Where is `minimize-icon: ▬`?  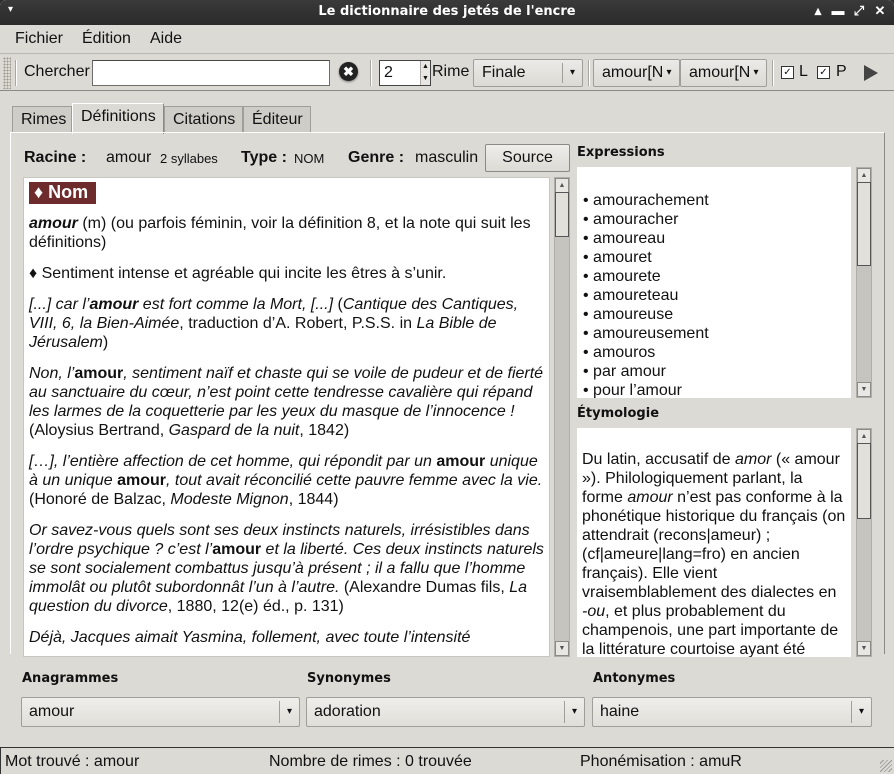 minimize-icon: ▬ is located at coordinates (838, 10).